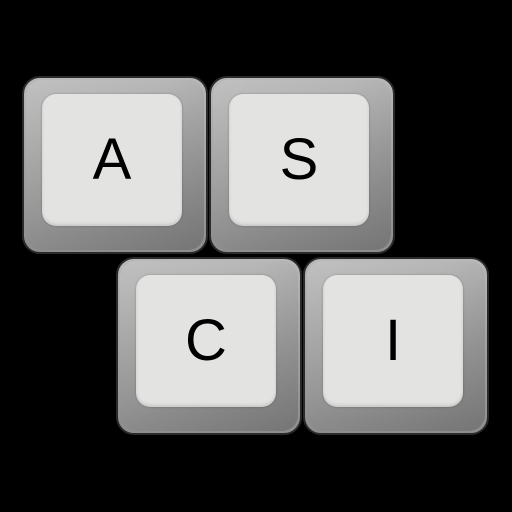 Image resolution: width=512 pixels, height=512 pixels. I want to click on key-s-face: S, so click(299, 160).